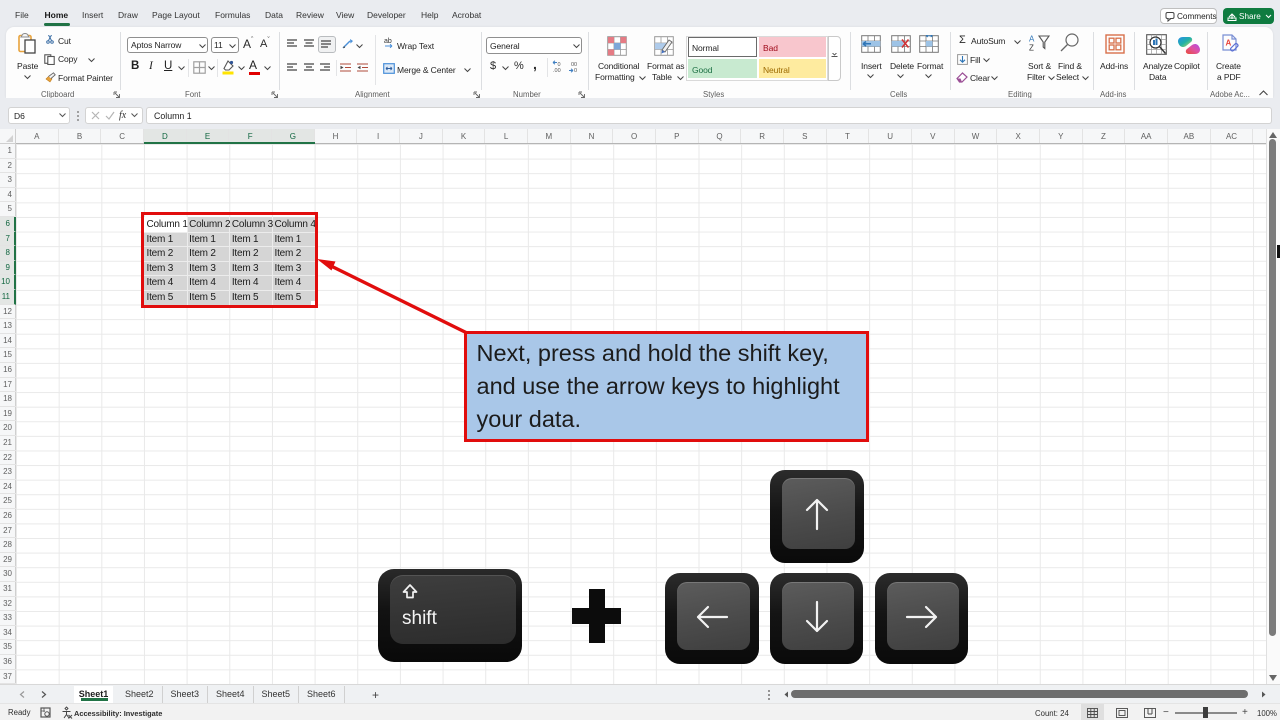 Image resolution: width=1280 pixels, height=720 pixels. What do you see at coordinates (1250, 16) in the screenshot?
I see `svg-text: Share` at bounding box center [1250, 16].